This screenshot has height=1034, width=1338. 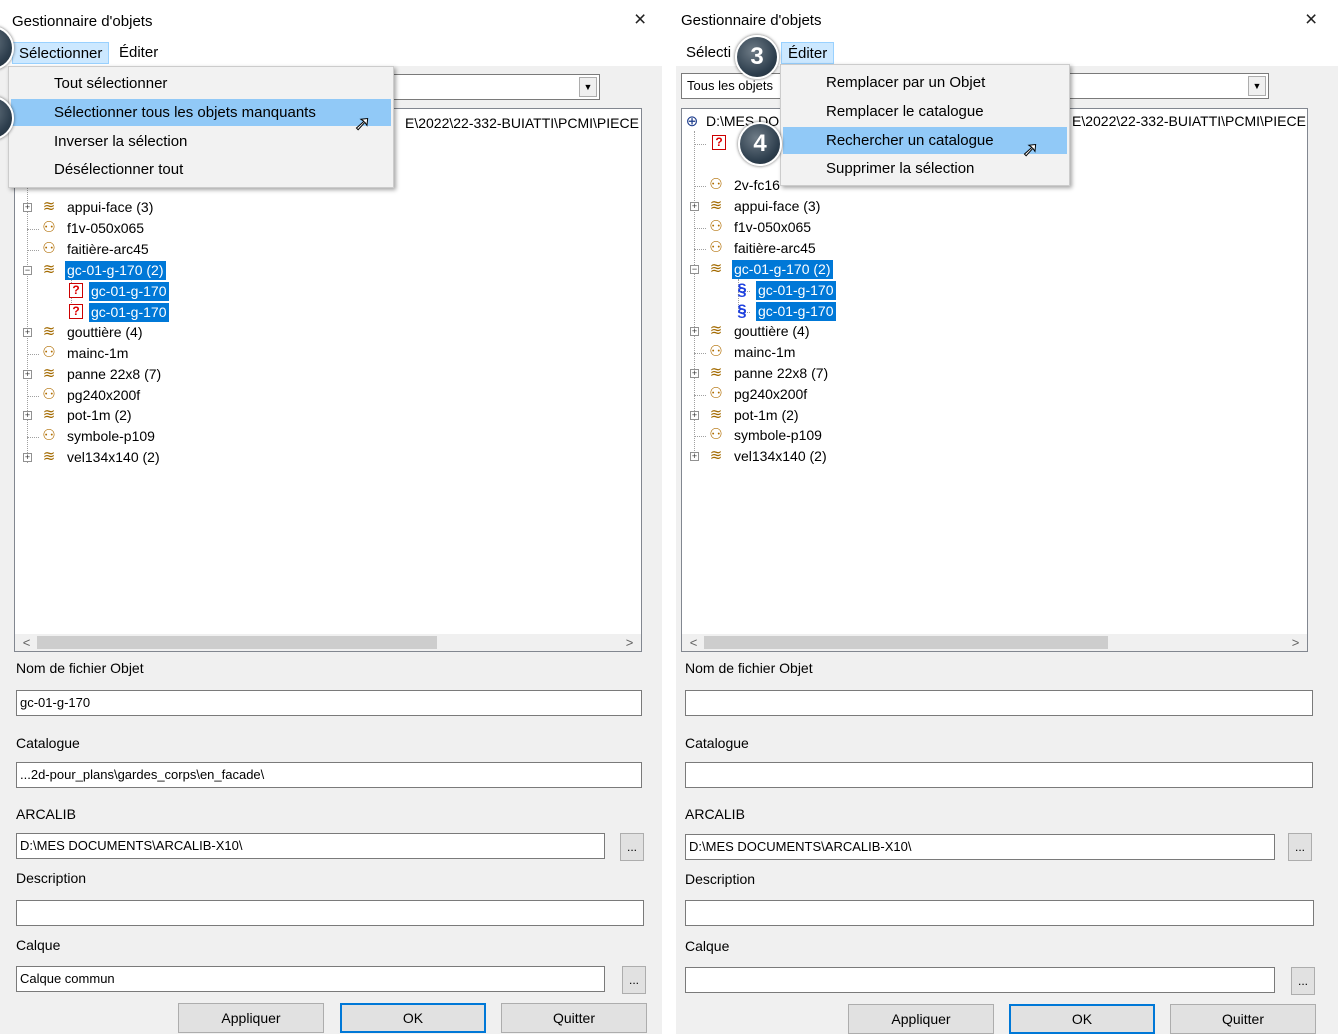 What do you see at coordinates (61, 53) in the screenshot?
I see `menu-select: Sélectionner` at bounding box center [61, 53].